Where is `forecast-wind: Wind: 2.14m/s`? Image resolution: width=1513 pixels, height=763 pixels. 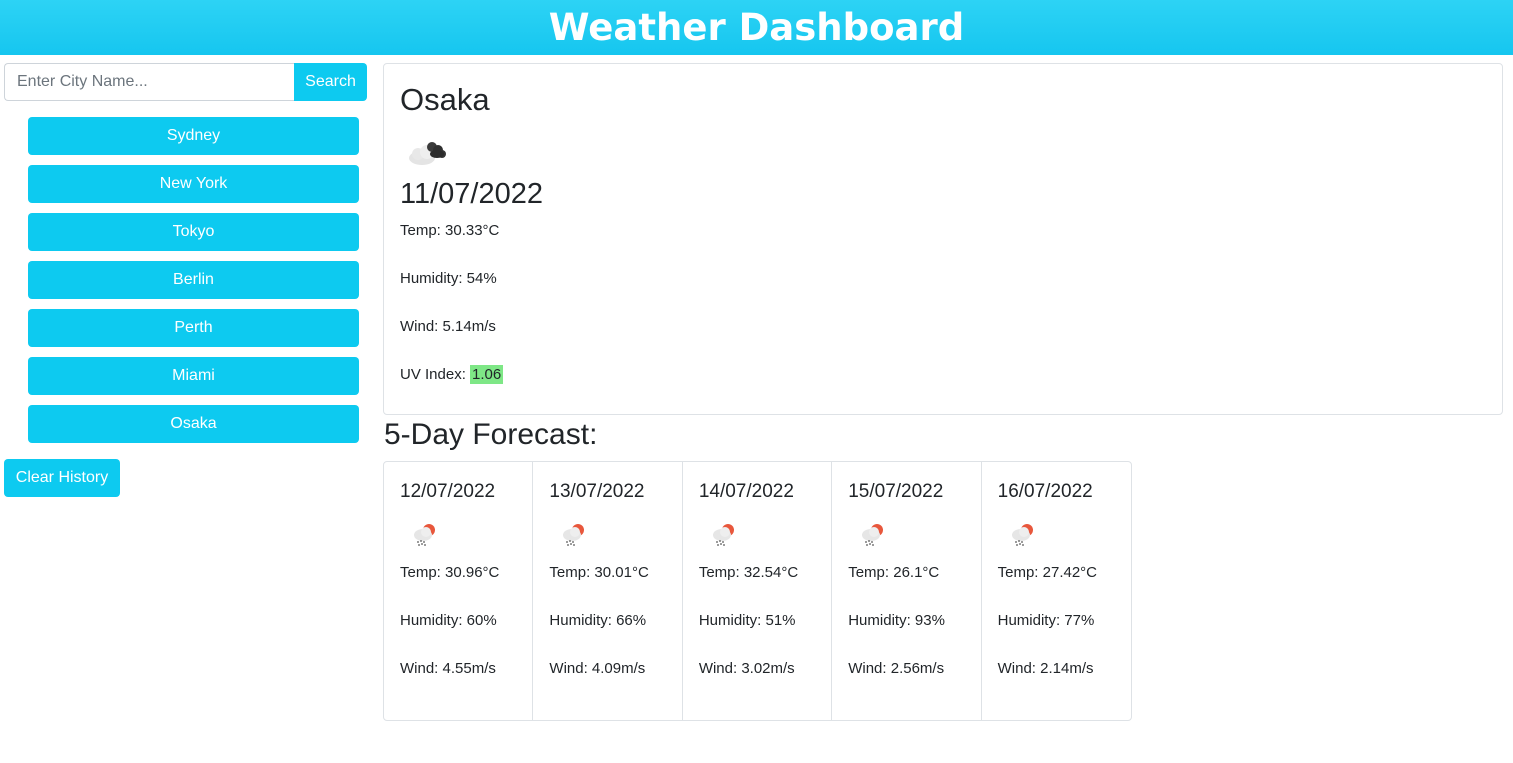
forecast-wind: Wind: 2.14m/s is located at coordinates (1045, 668).